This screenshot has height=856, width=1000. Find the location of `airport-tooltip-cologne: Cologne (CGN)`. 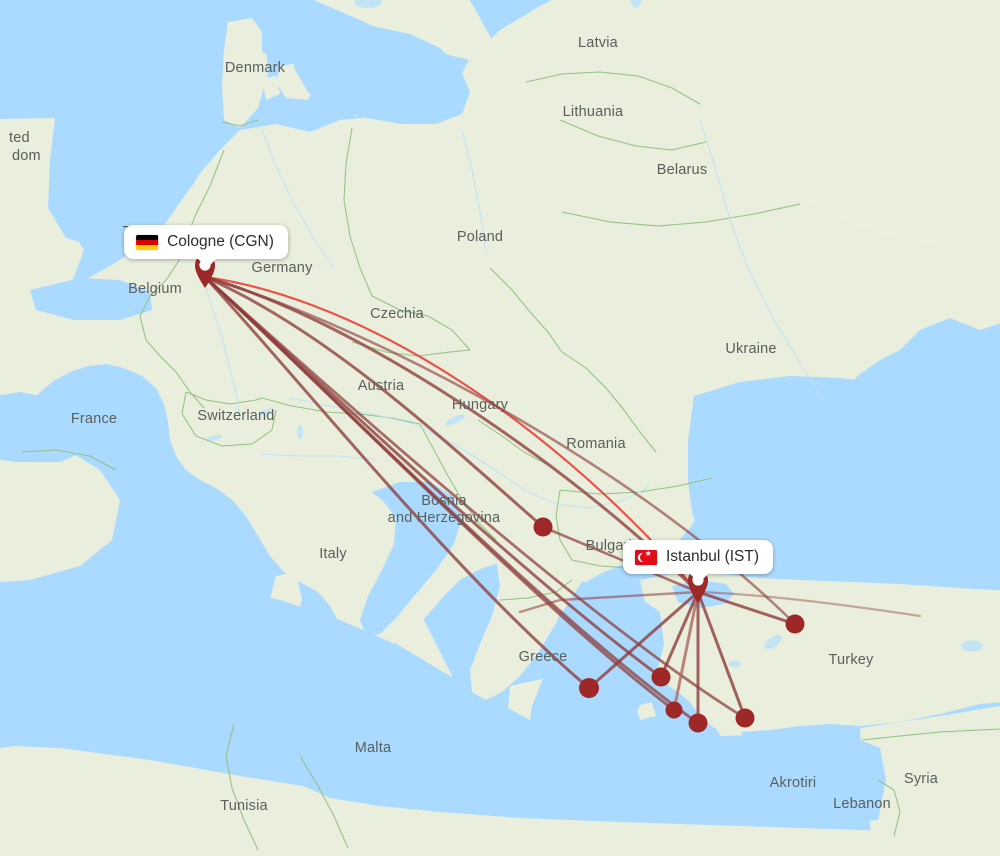

airport-tooltip-cologne: Cologne (CGN) is located at coordinates (206, 246).